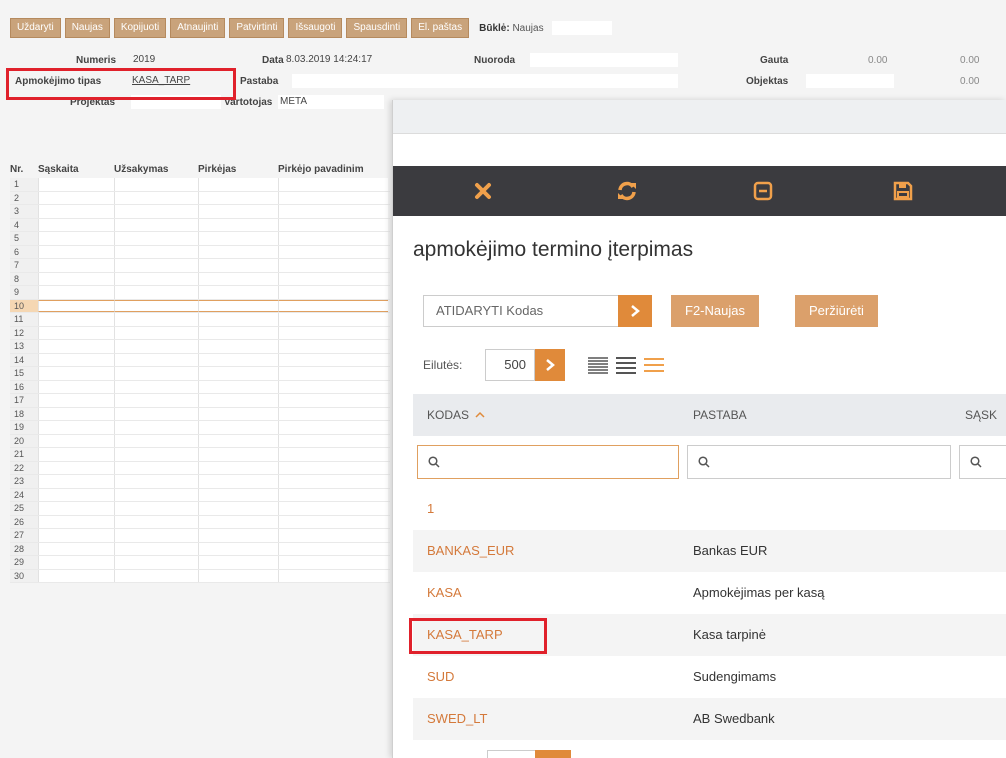 The image size is (1006, 758). What do you see at coordinates (763, 191) in the screenshot?
I see `minimize-icon` at bounding box center [763, 191].